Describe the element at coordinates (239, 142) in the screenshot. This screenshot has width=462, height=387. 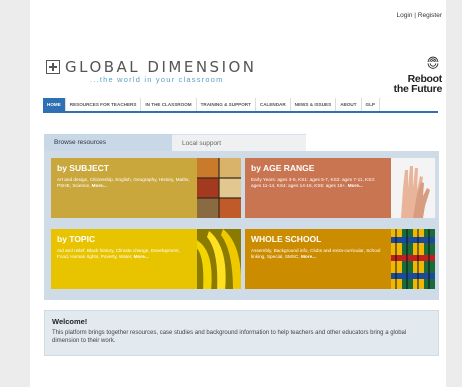
I see `tab-local-support: Local support` at that location.